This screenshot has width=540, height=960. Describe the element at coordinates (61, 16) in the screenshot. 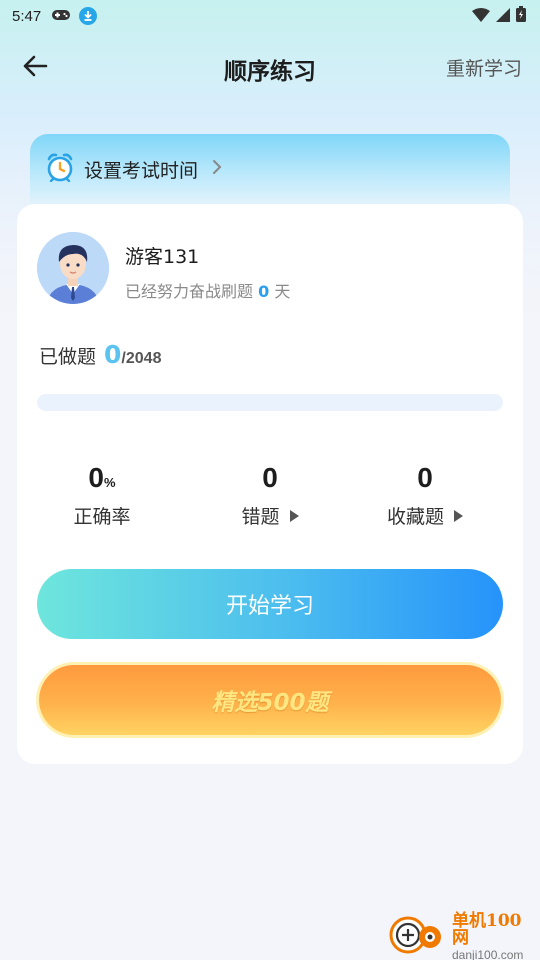

I see `gamepad-icon` at that location.